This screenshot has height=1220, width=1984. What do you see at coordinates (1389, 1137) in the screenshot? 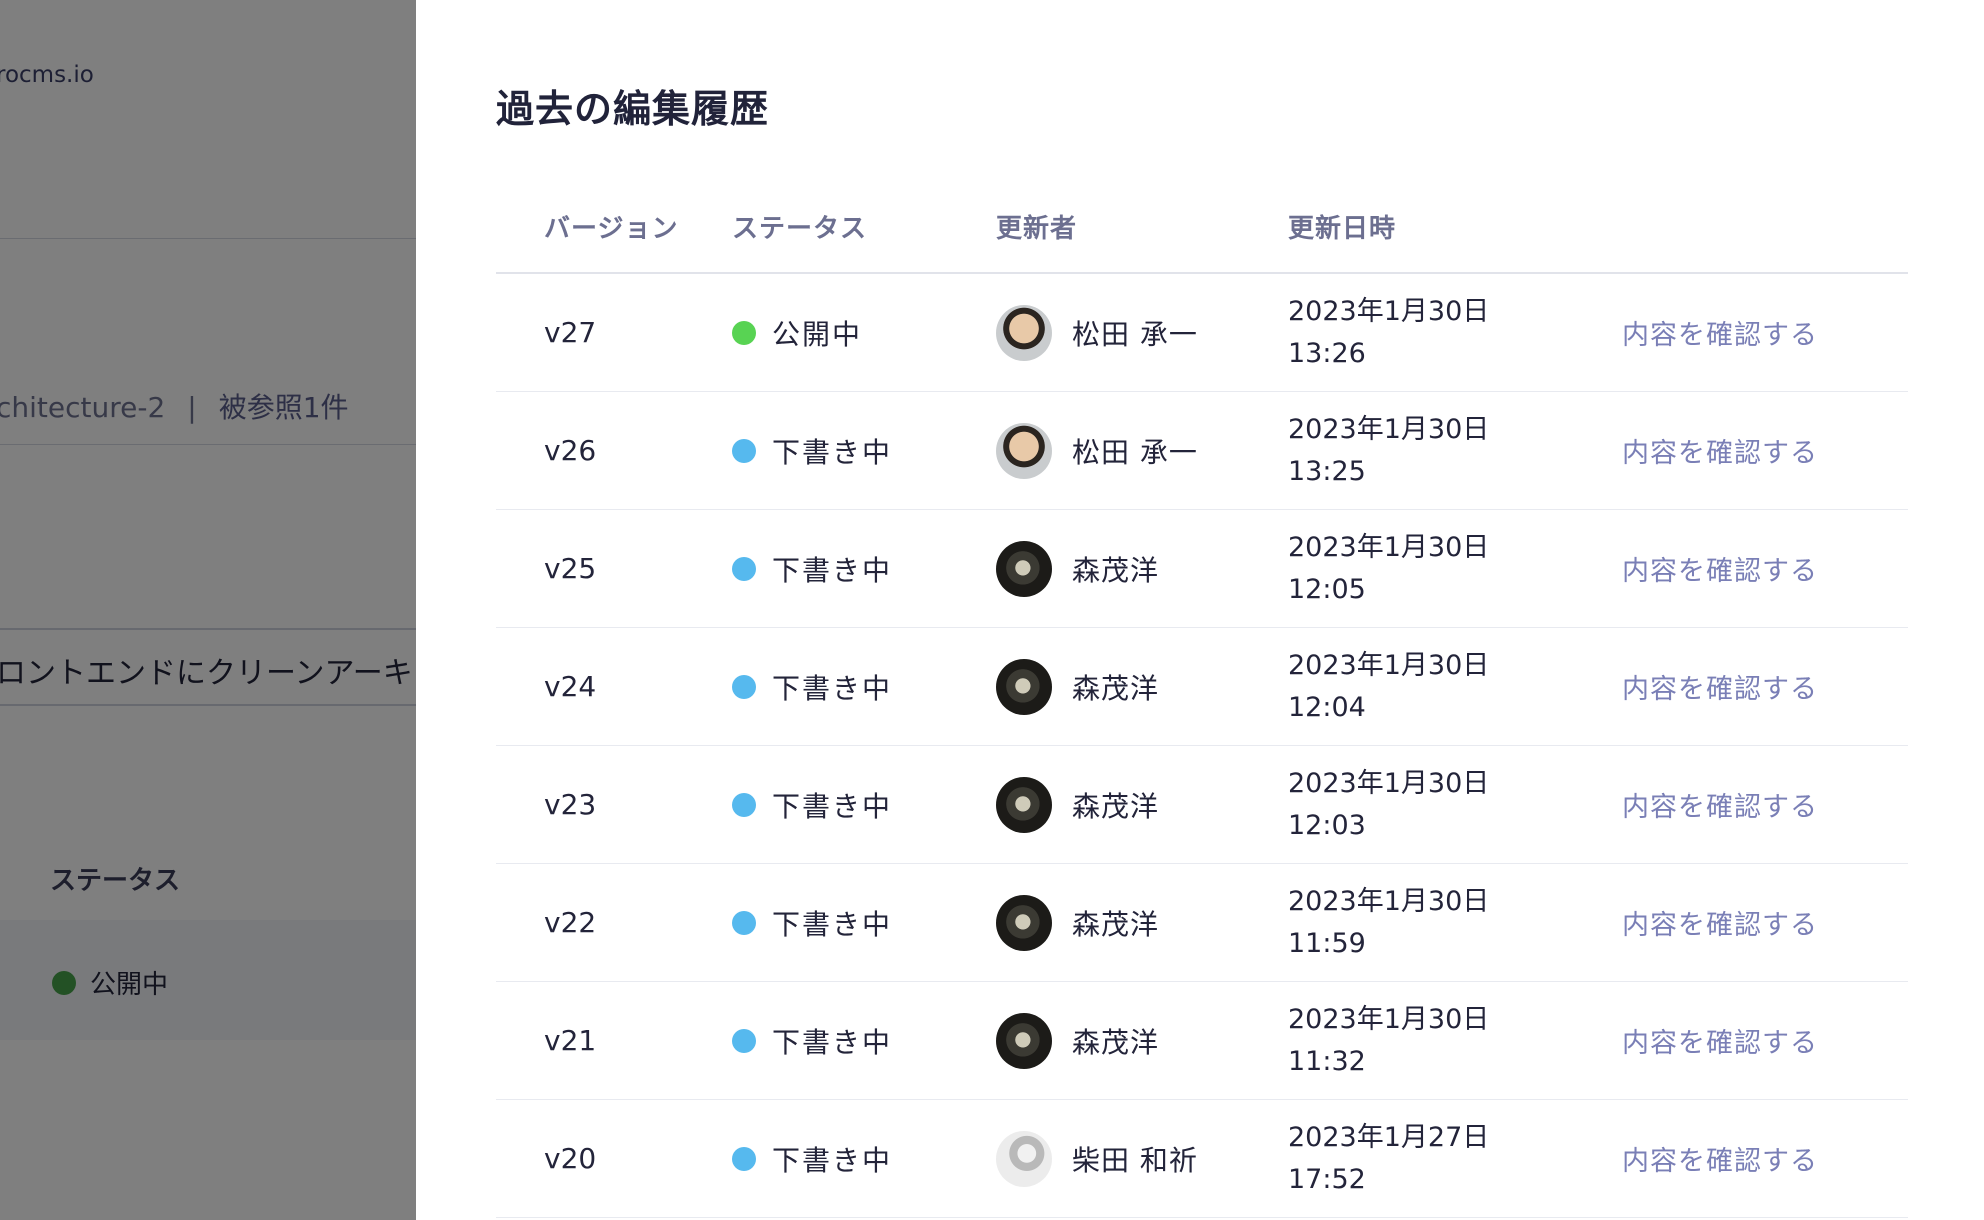
I see `updated-date: 2023年1月27日` at bounding box center [1389, 1137].